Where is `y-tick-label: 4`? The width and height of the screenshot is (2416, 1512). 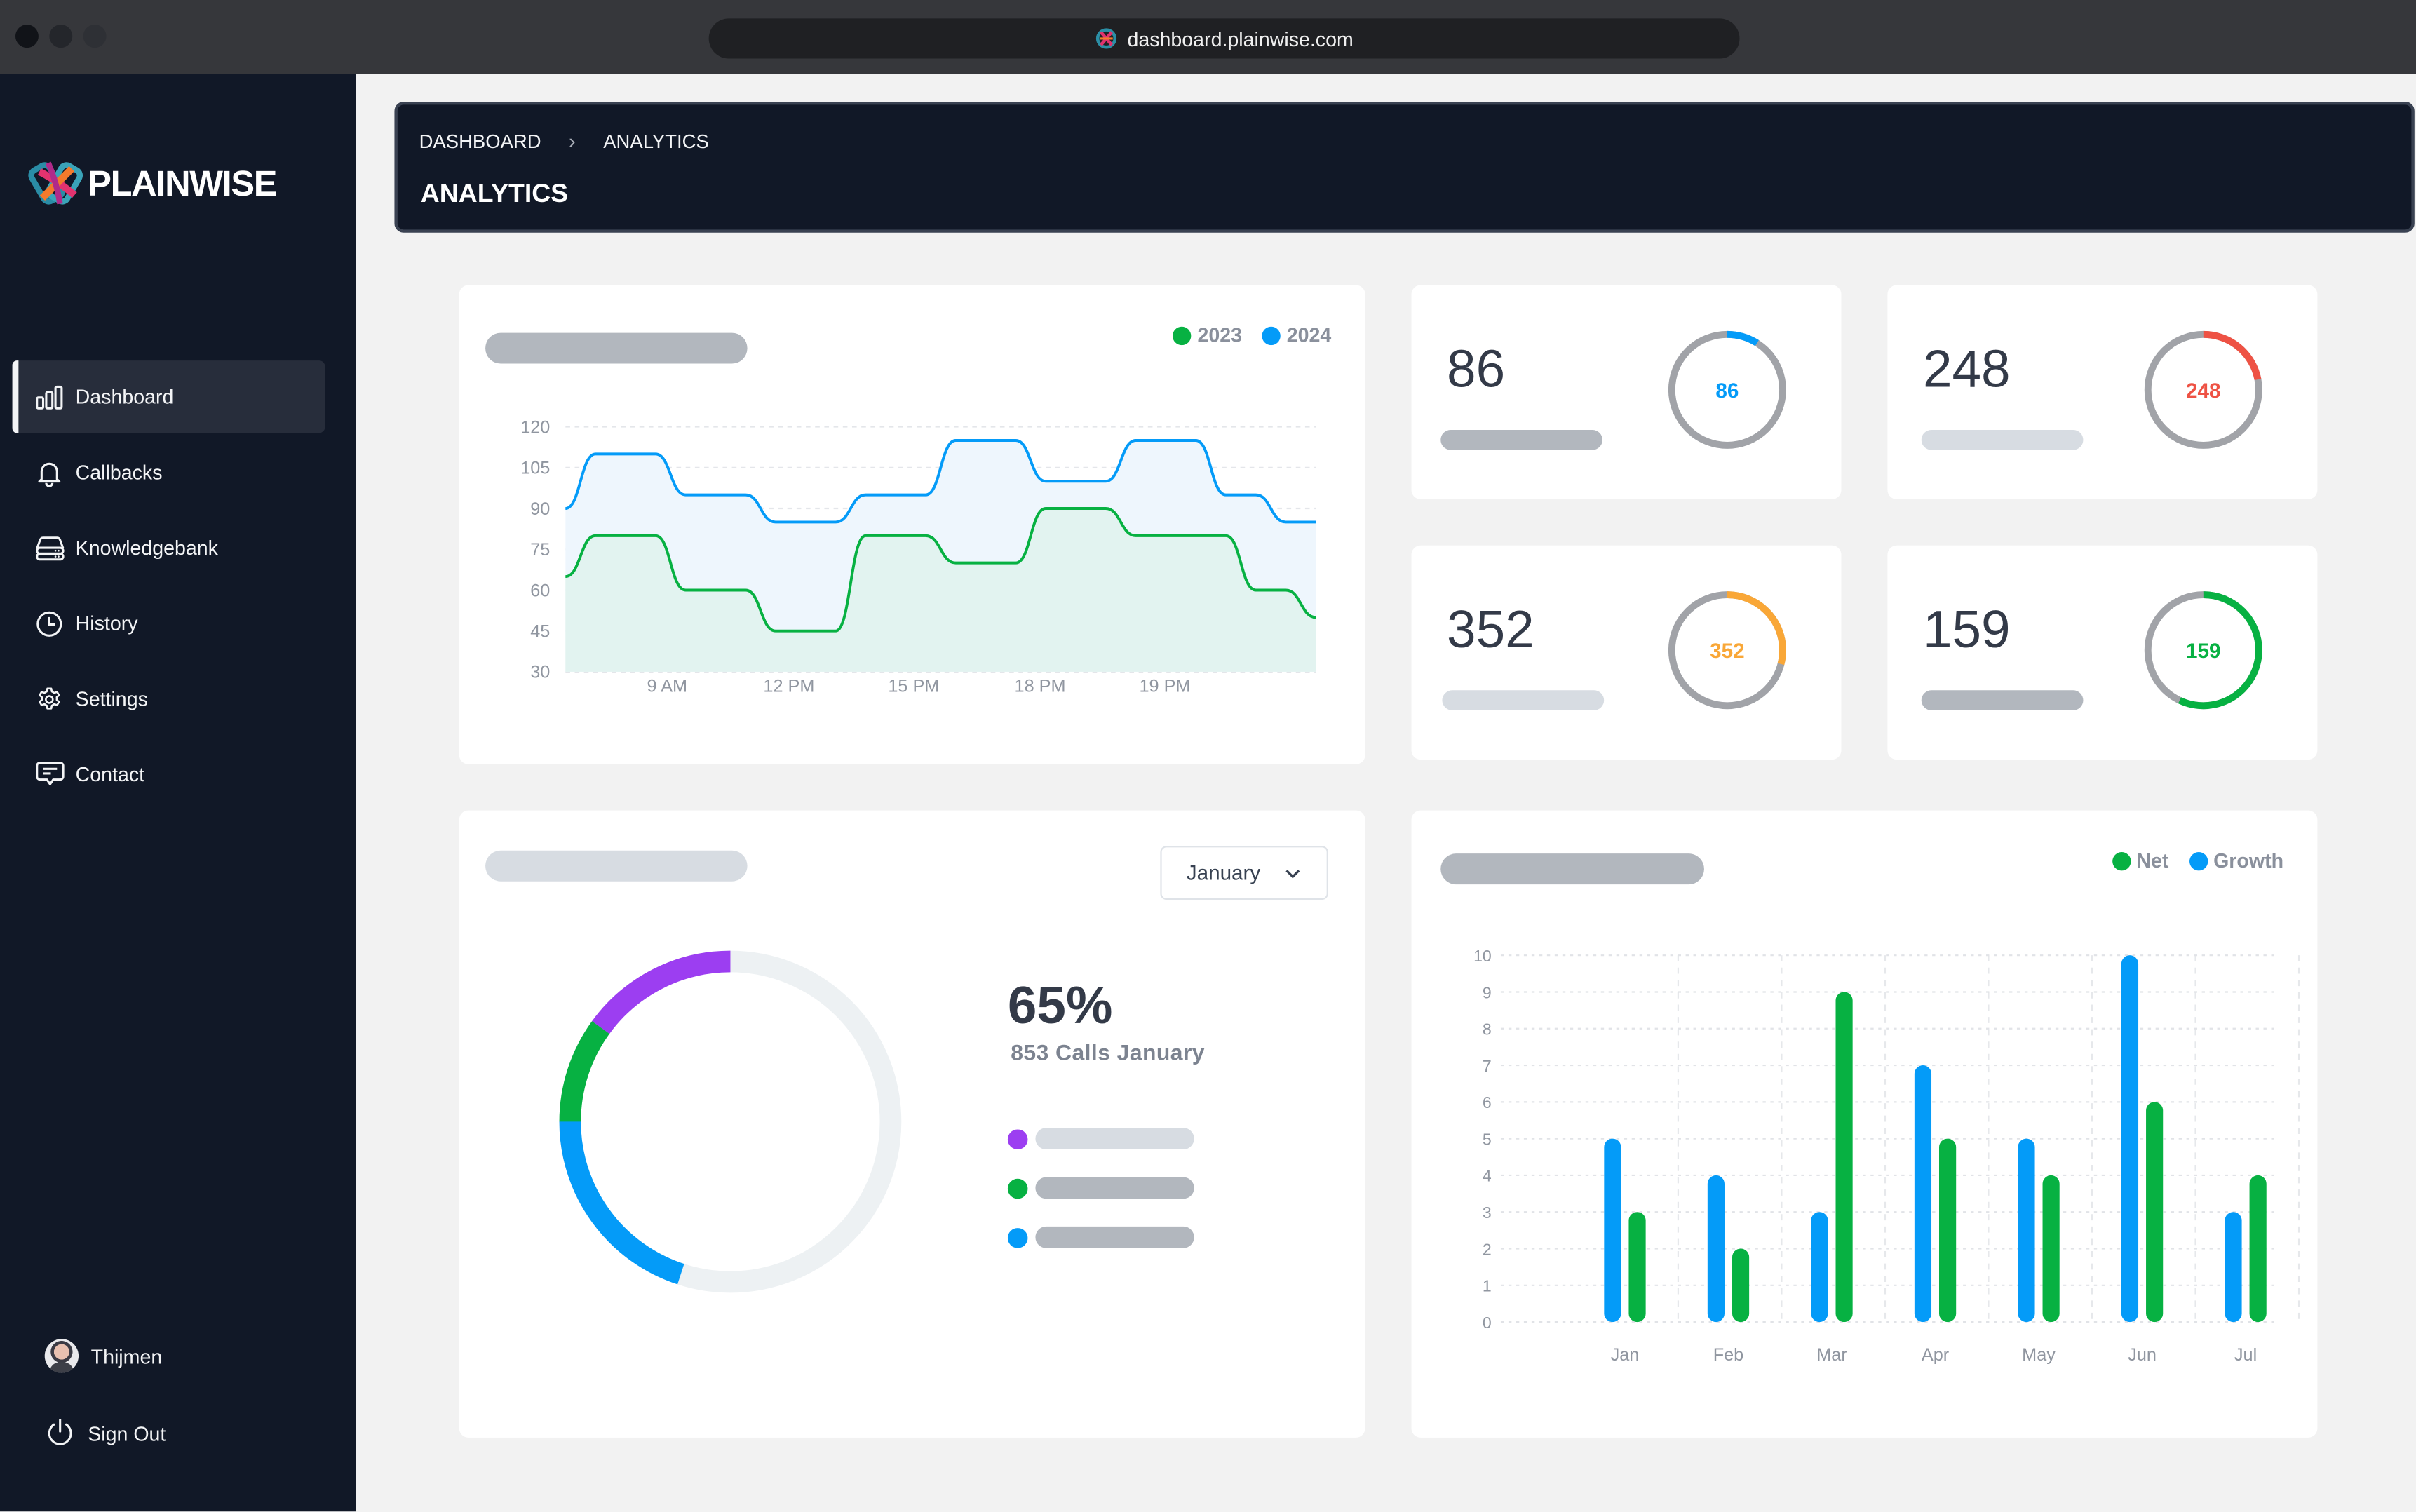
y-tick-label: 4 is located at coordinates (1487, 1176).